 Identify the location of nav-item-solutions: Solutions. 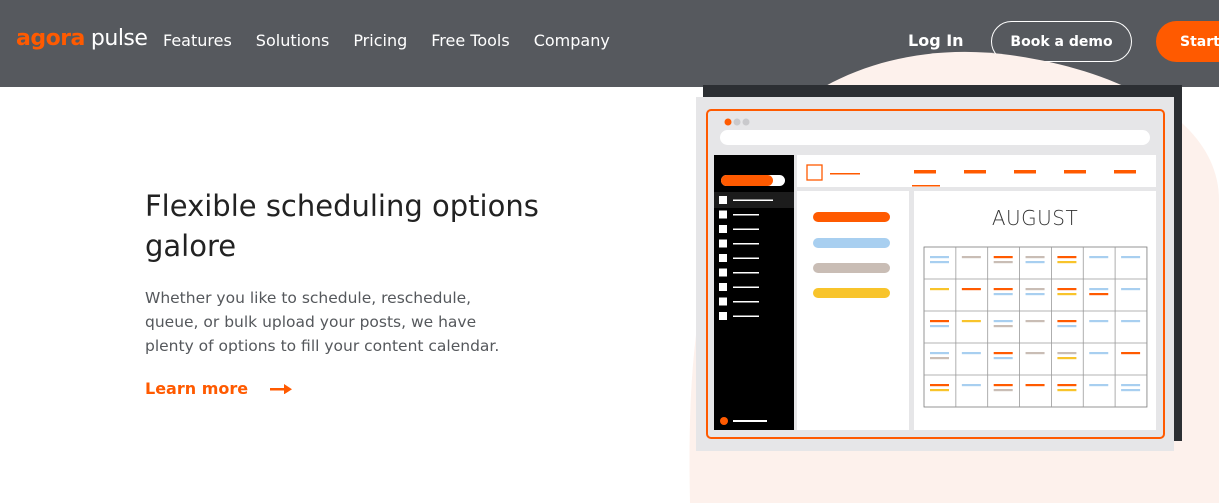
(293, 40).